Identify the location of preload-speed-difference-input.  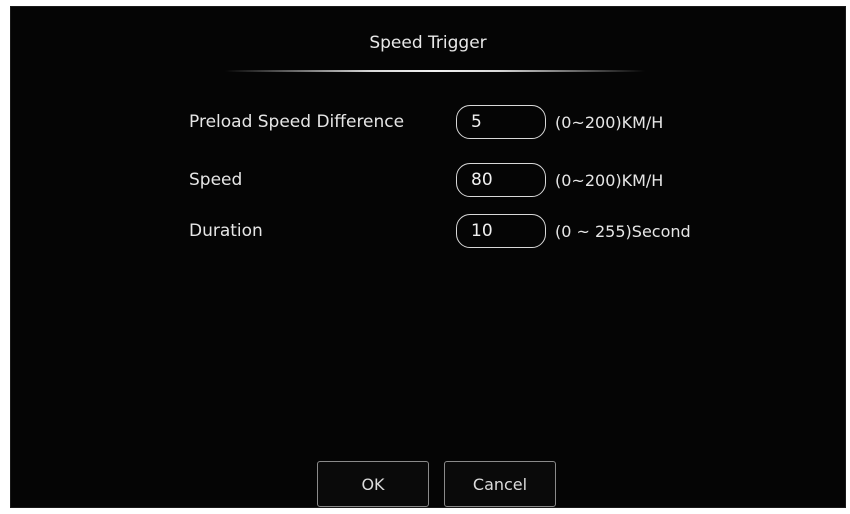
(501, 122).